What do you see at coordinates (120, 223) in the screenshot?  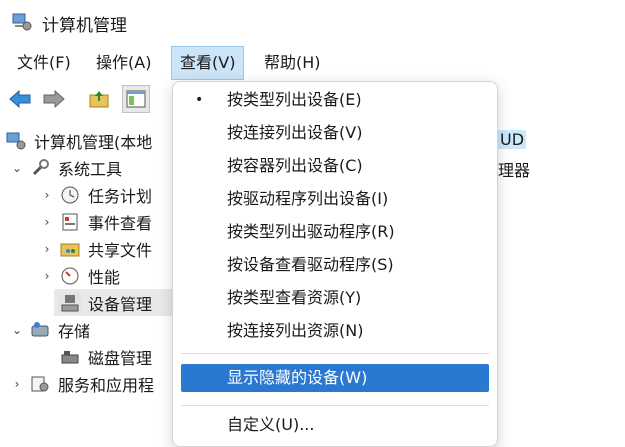 I see `tree-label-event-viewer: 事件查看` at bounding box center [120, 223].